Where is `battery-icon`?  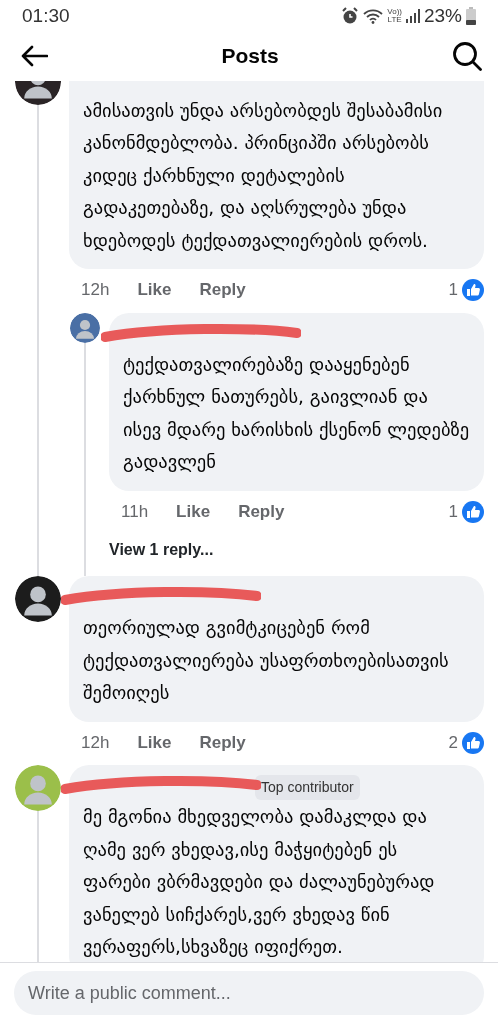
battery-icon is located at coordinates (471, 15).